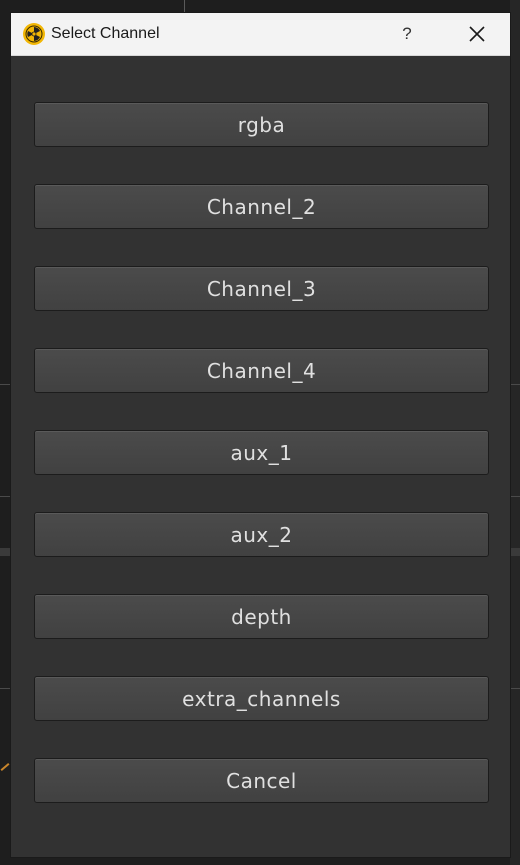 The height and width of the screenshot is (865, 520). What do you see at coordinates (261, 780) in the screenshot?
I see `cancel-button: Cancel` at bounding box center [261, 780].